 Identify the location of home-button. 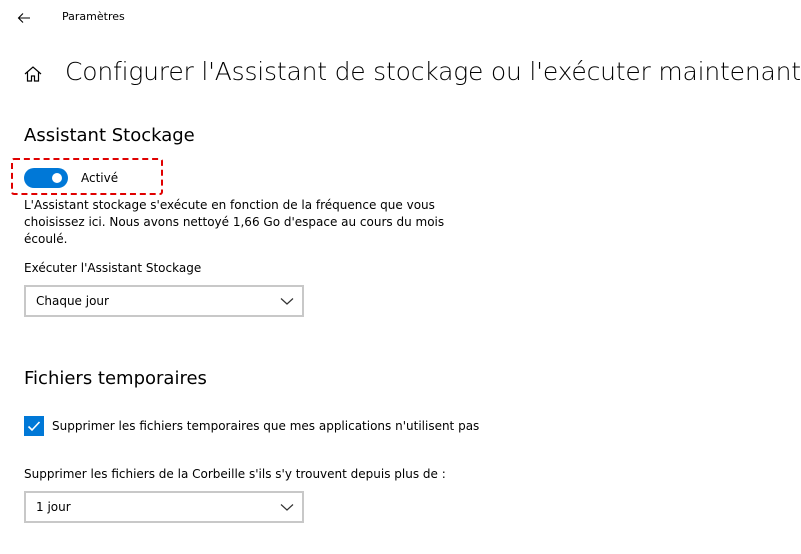
(33, 74).